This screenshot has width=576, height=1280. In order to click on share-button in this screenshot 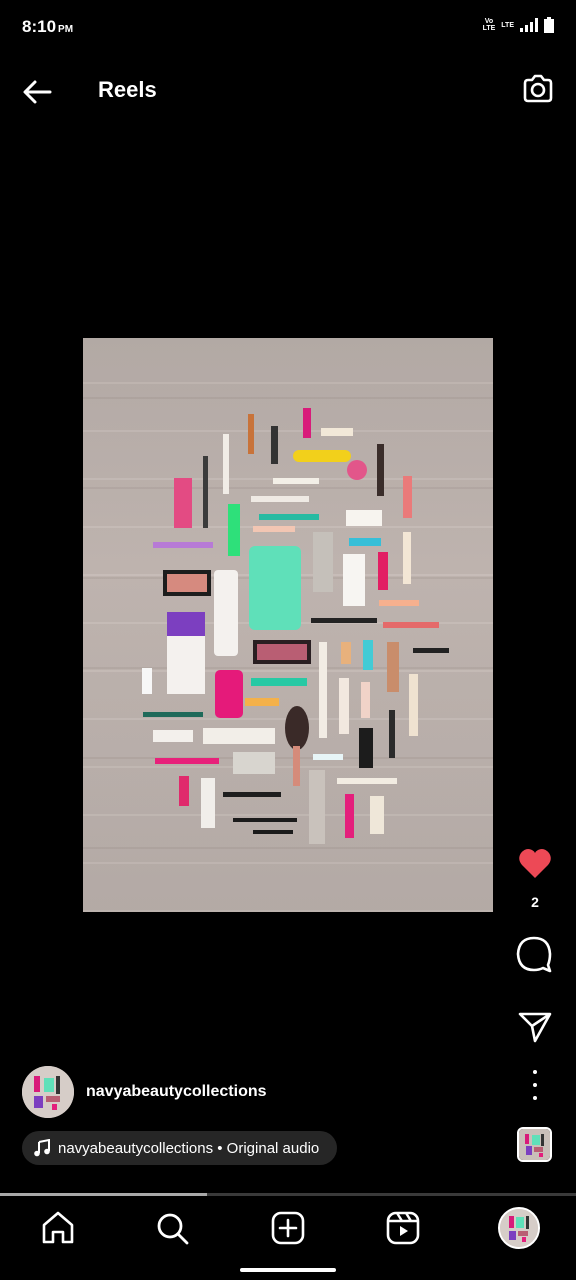, I will do `click(535, 1027)`.